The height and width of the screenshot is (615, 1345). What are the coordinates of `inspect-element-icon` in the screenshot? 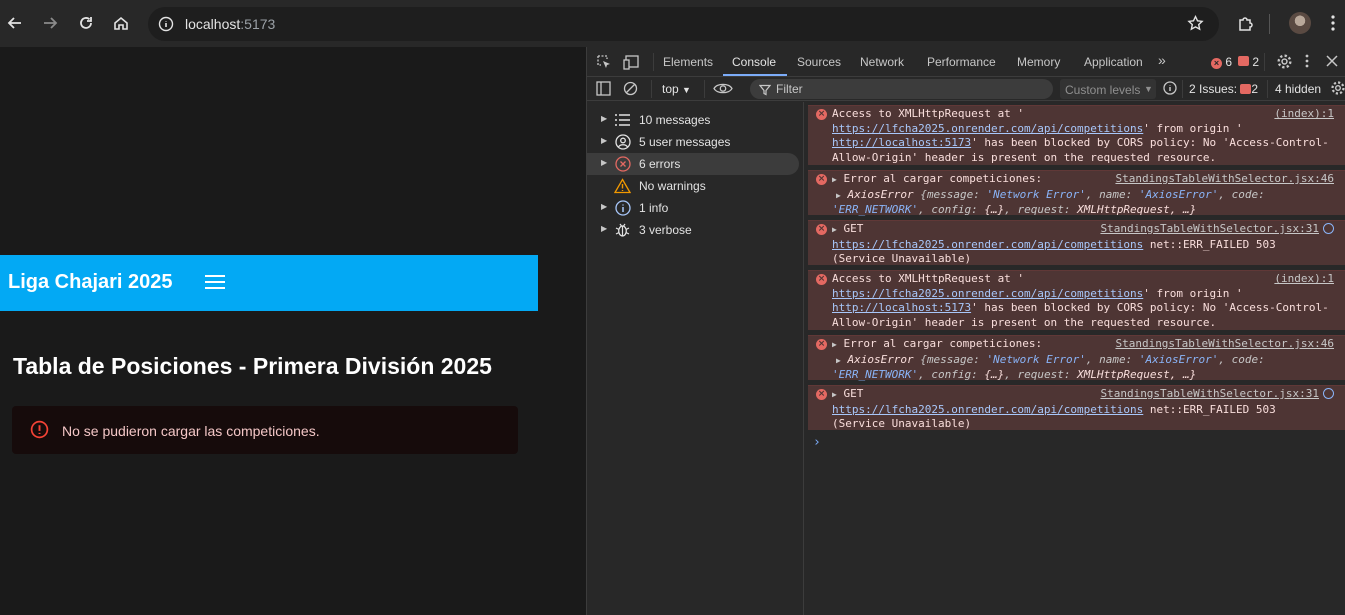 It's located at (604, 64).